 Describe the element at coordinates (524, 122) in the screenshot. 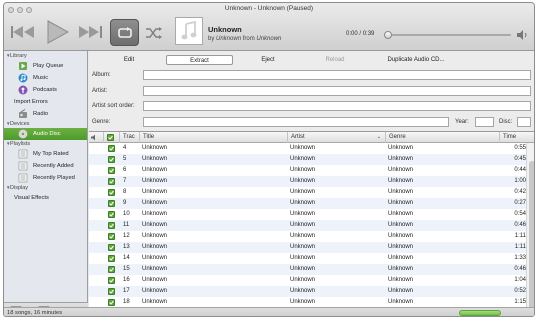

I see `disc-field` at that location.